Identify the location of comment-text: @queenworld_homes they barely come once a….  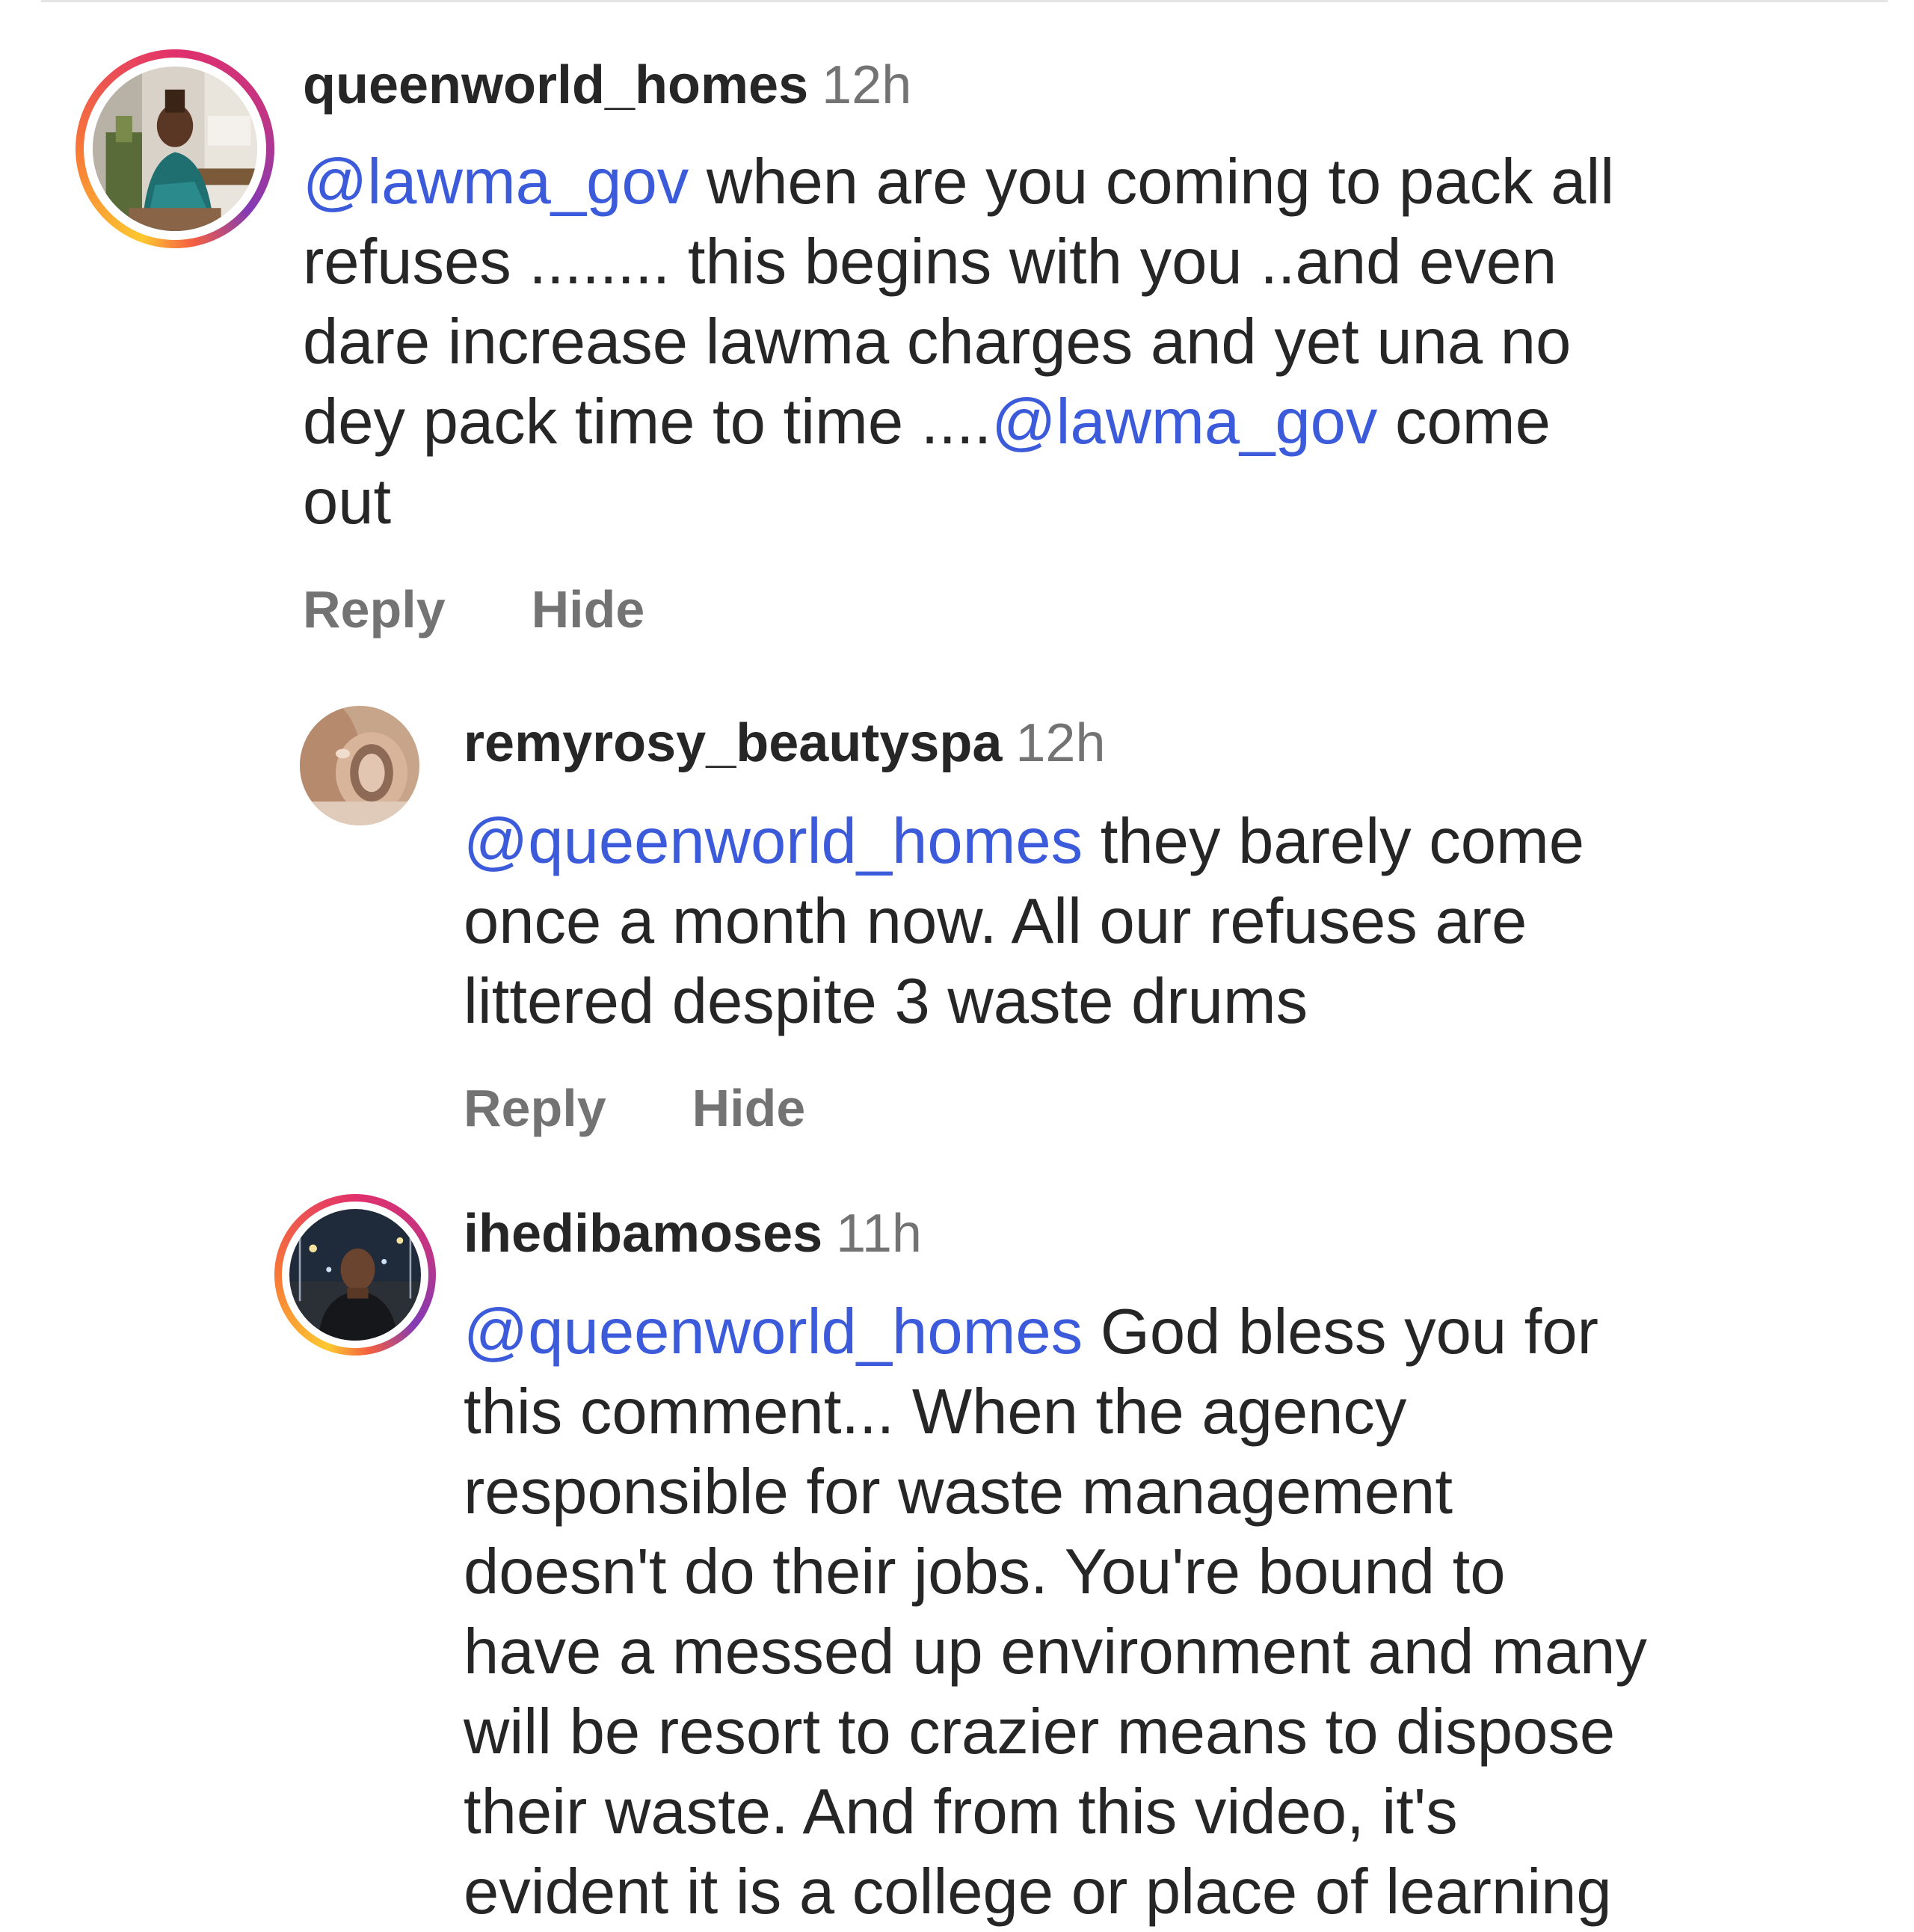
(1024, 922).